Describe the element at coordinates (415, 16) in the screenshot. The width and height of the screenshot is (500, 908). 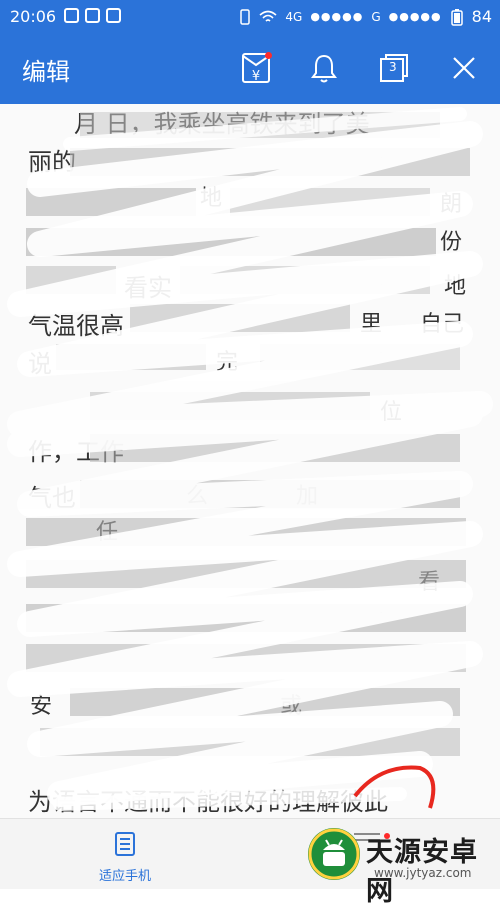
I see `signal-strength-2-icon: ●●●●●` at that location.